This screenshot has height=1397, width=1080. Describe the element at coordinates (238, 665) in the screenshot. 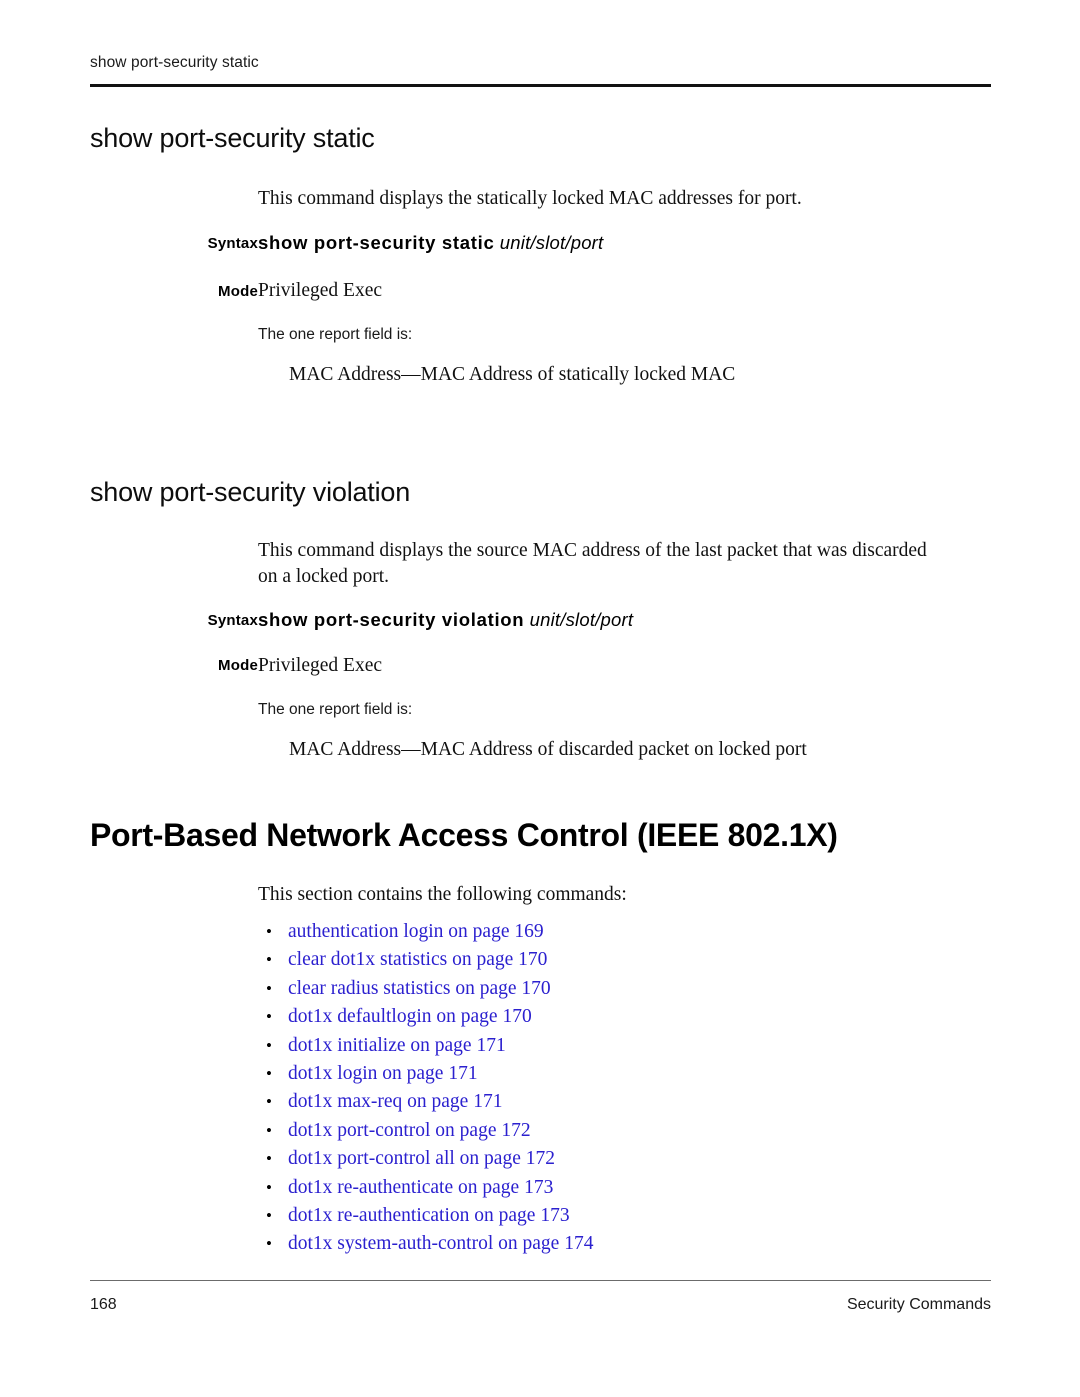

I see `mode-label-violation: Mode` at that location.